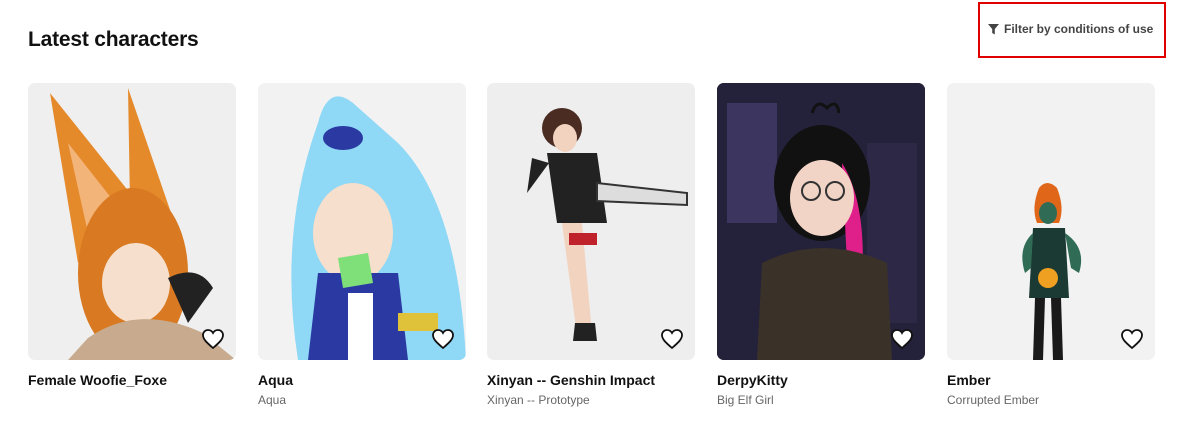  Describe the element at coordinates (993, 29) in the screenshot. I see `filter-icon` at that location.